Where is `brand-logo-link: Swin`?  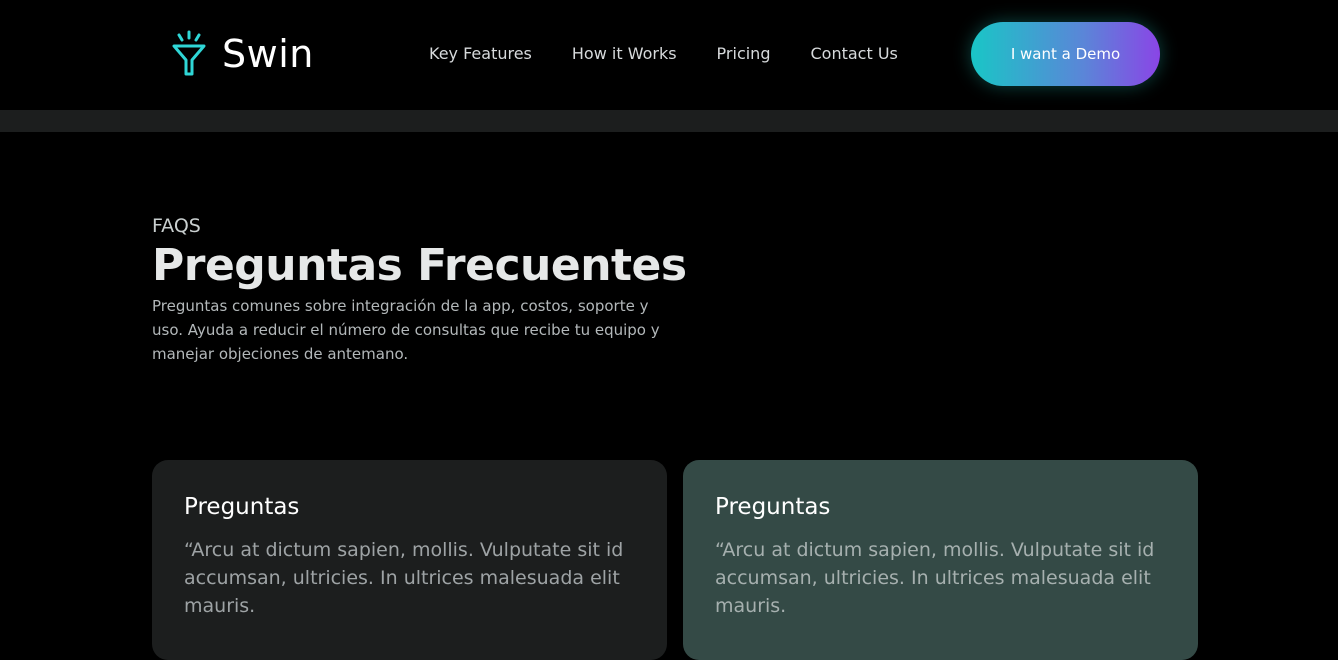
brand-logo-link: Swin is located at coordinates (242, 54).